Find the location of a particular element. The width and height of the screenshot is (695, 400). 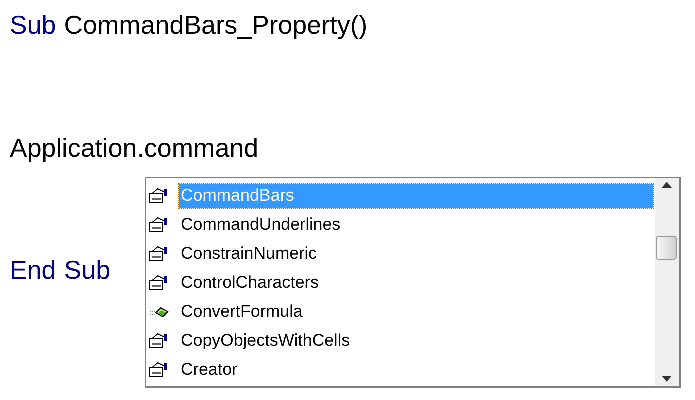

code-text: Application.command is located at coordinates (134, 148).